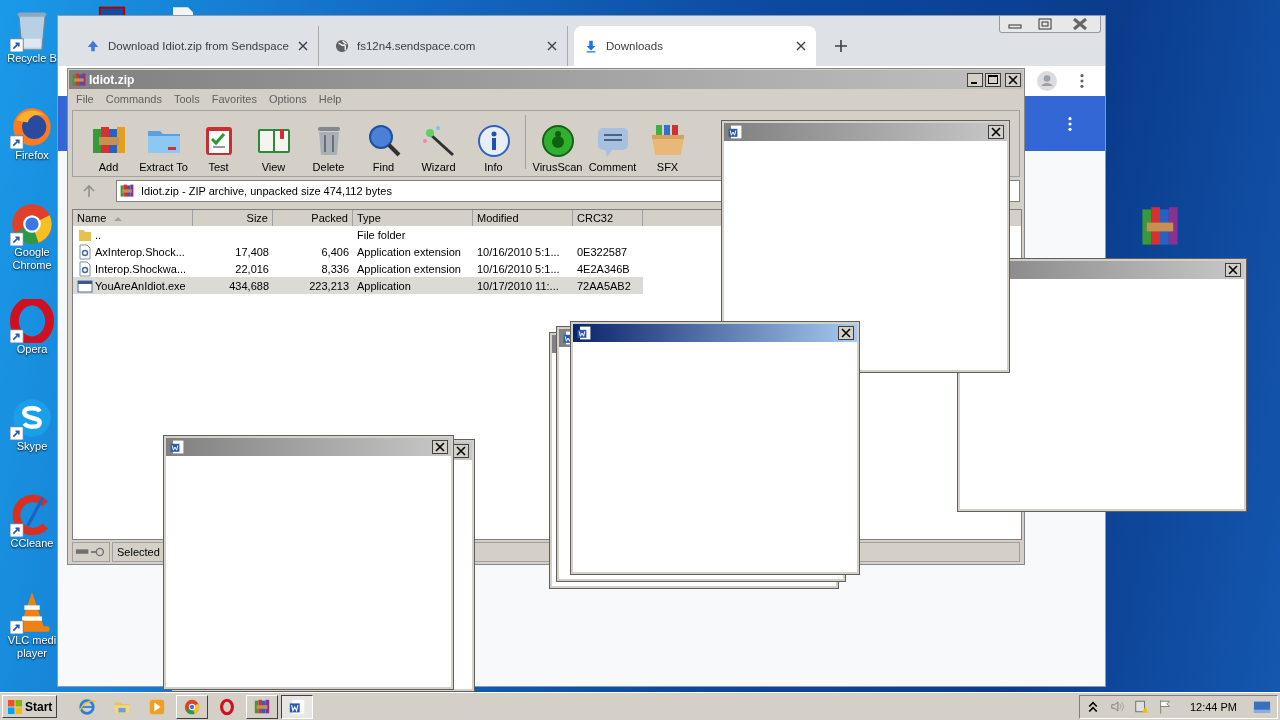  I want to click on table-cell: 0E322587, so click(602, 251).